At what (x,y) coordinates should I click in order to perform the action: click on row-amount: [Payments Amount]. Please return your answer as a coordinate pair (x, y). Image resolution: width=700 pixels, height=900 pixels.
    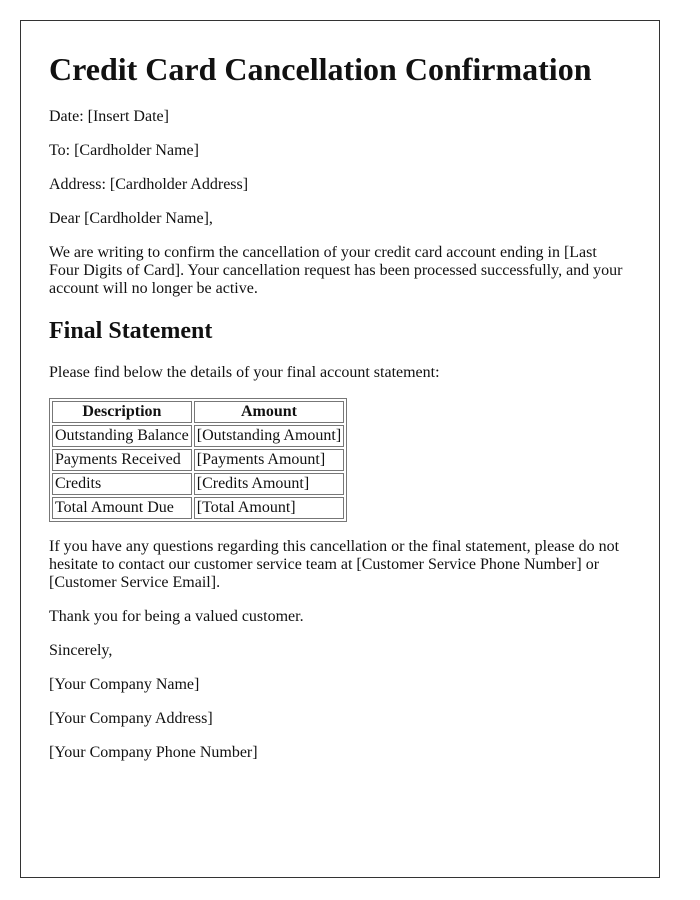
    Looking at the image, I should click on (269, 460).